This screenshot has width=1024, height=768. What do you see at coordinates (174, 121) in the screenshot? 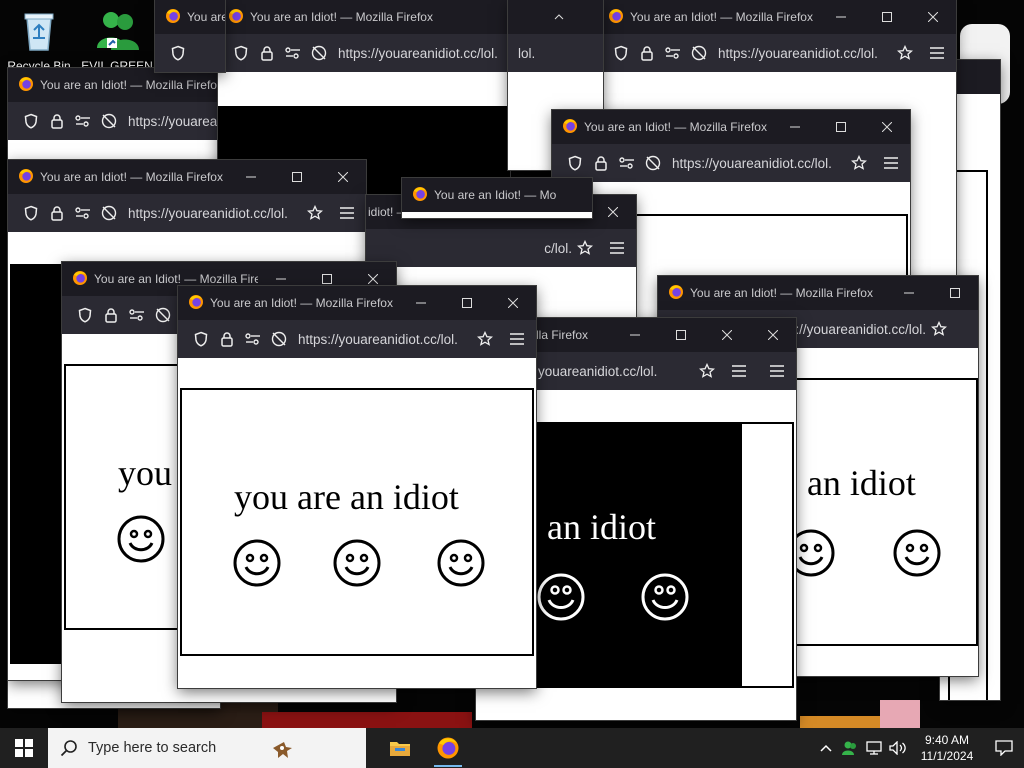
I see `url-bar: https://youarea` at bounding box center [174, 121].